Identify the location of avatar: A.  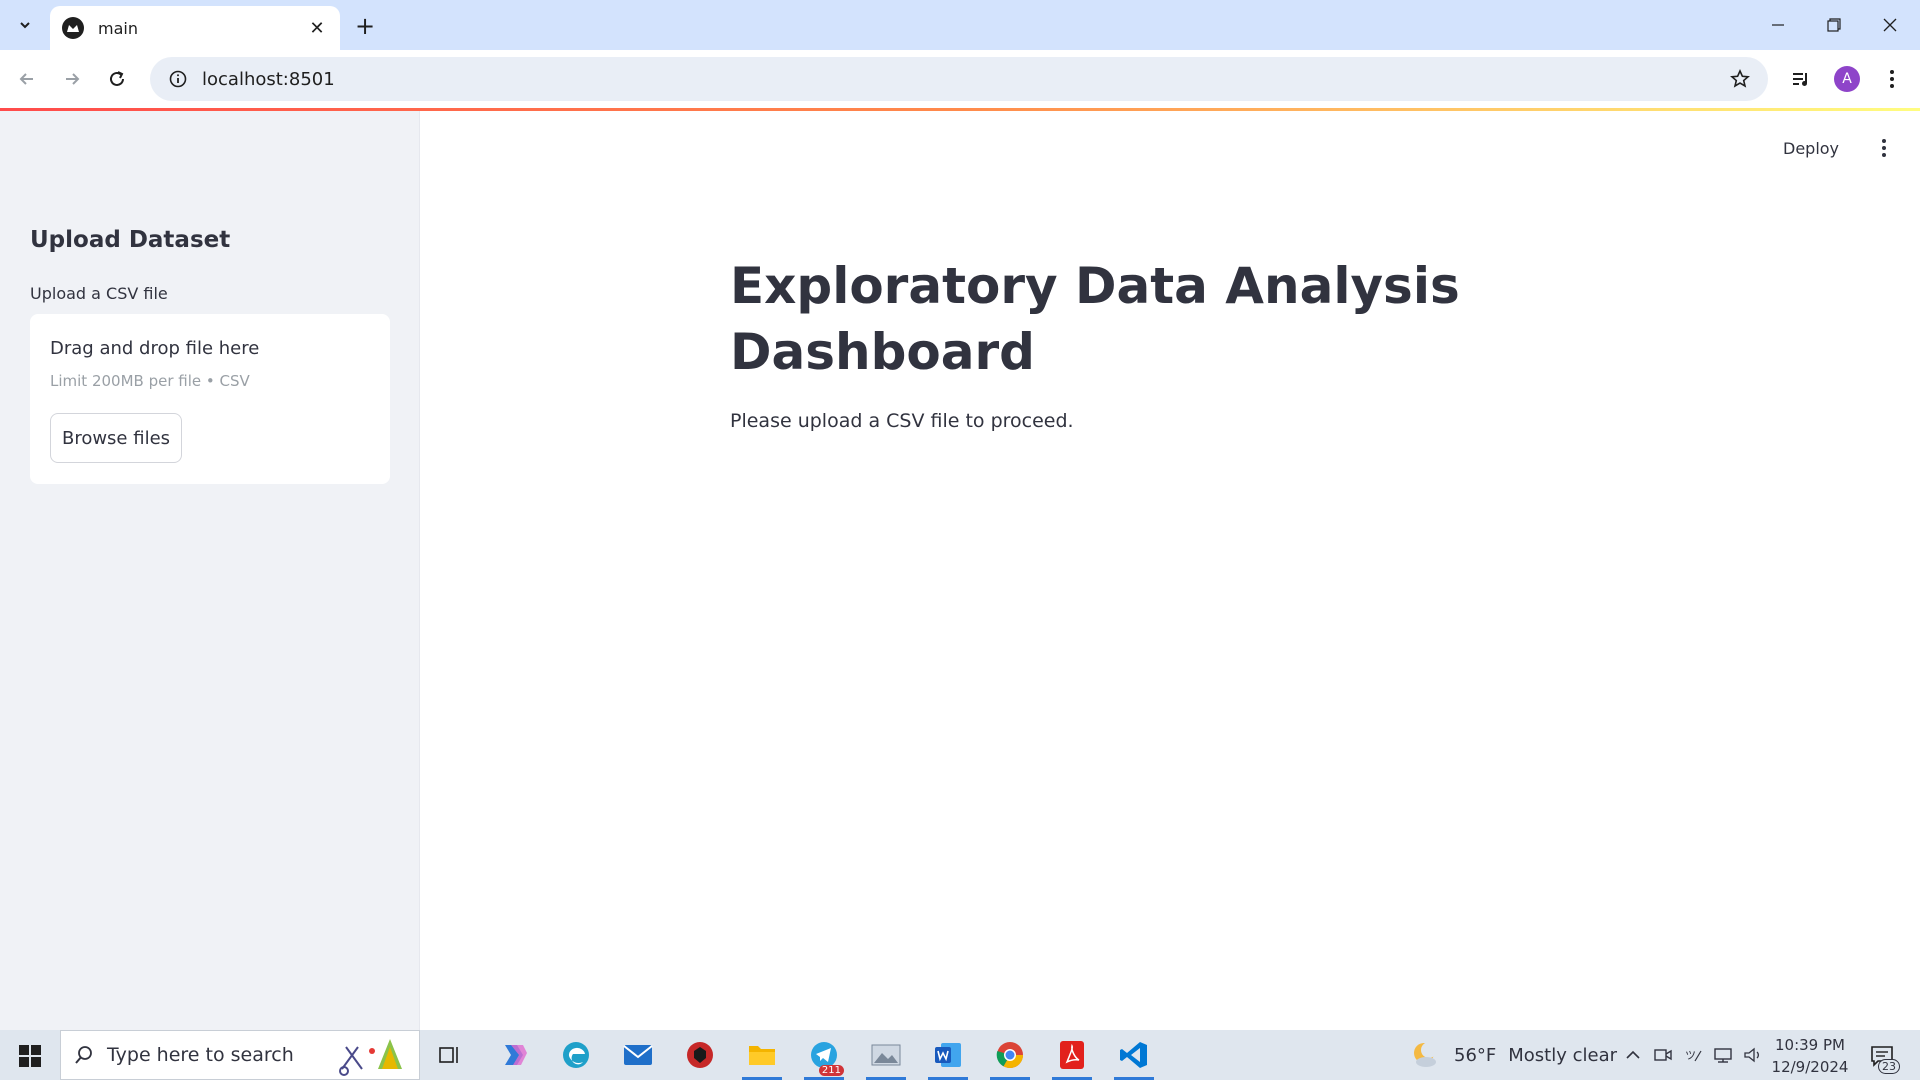
(1847, 79).